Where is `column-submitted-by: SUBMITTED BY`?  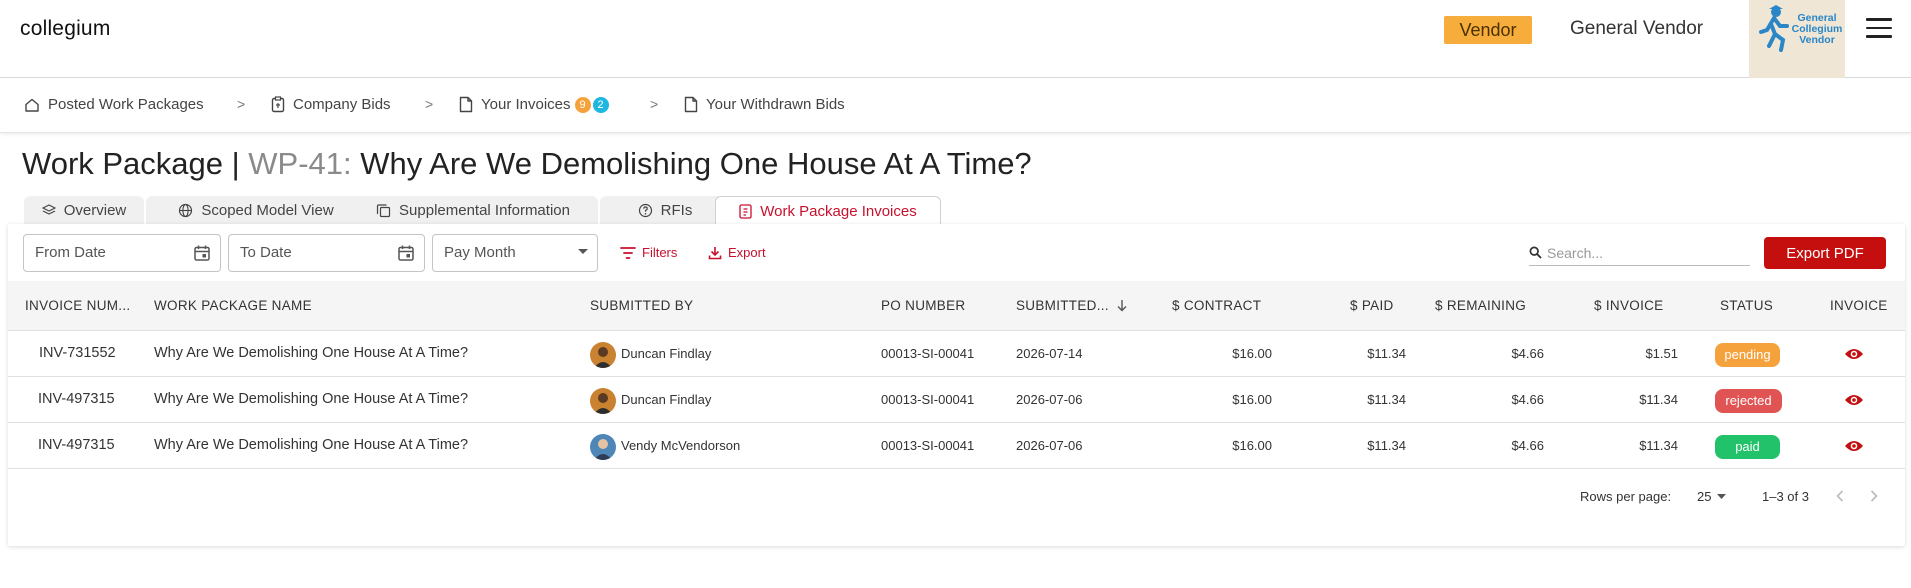
column-submitted-by: SUBMITTED BY is located at coordinates (641, 305).